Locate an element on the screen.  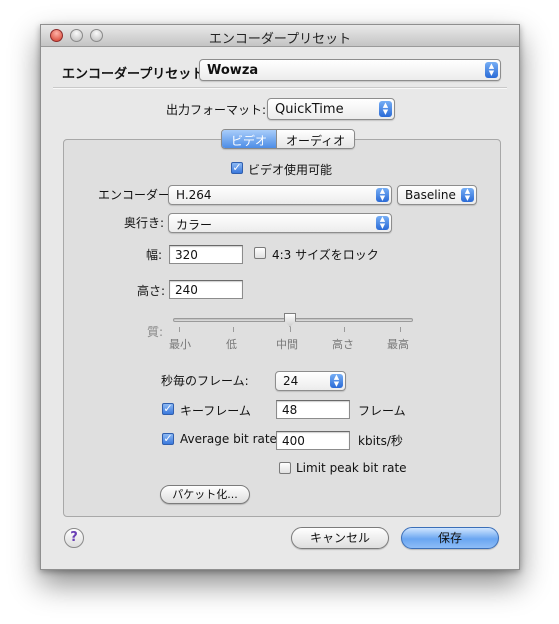
quality-label: 質: is located at coordinates (155, 332).